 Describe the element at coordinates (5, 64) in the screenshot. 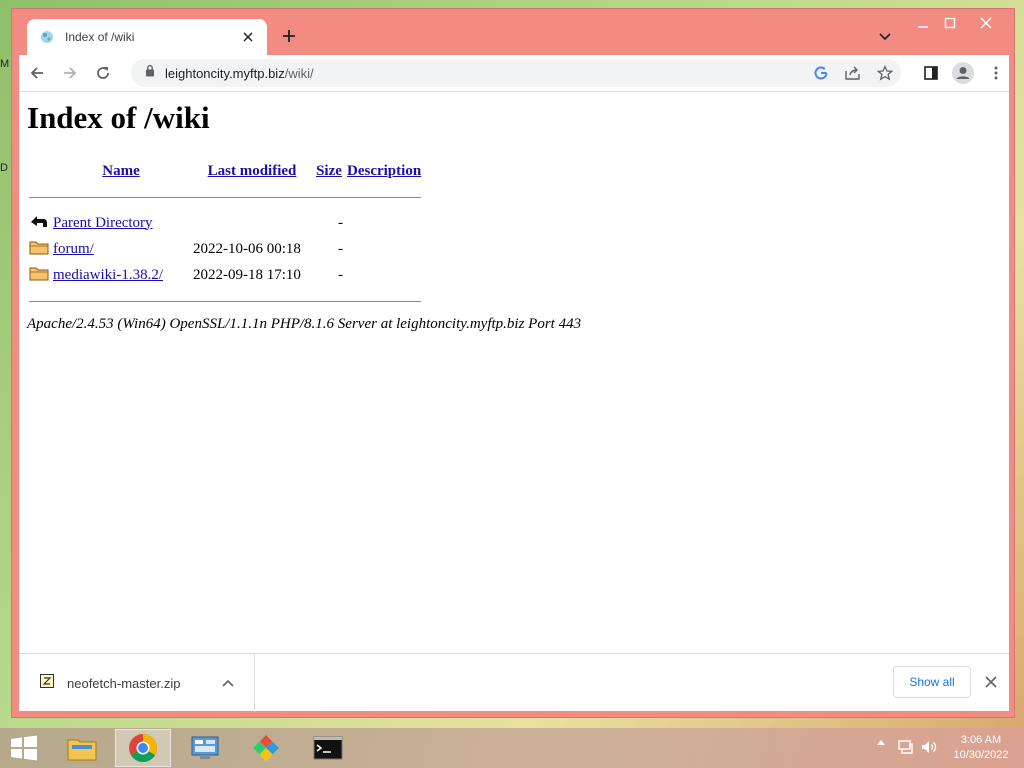

I see `desktop-icon-label-m: M` at that location.